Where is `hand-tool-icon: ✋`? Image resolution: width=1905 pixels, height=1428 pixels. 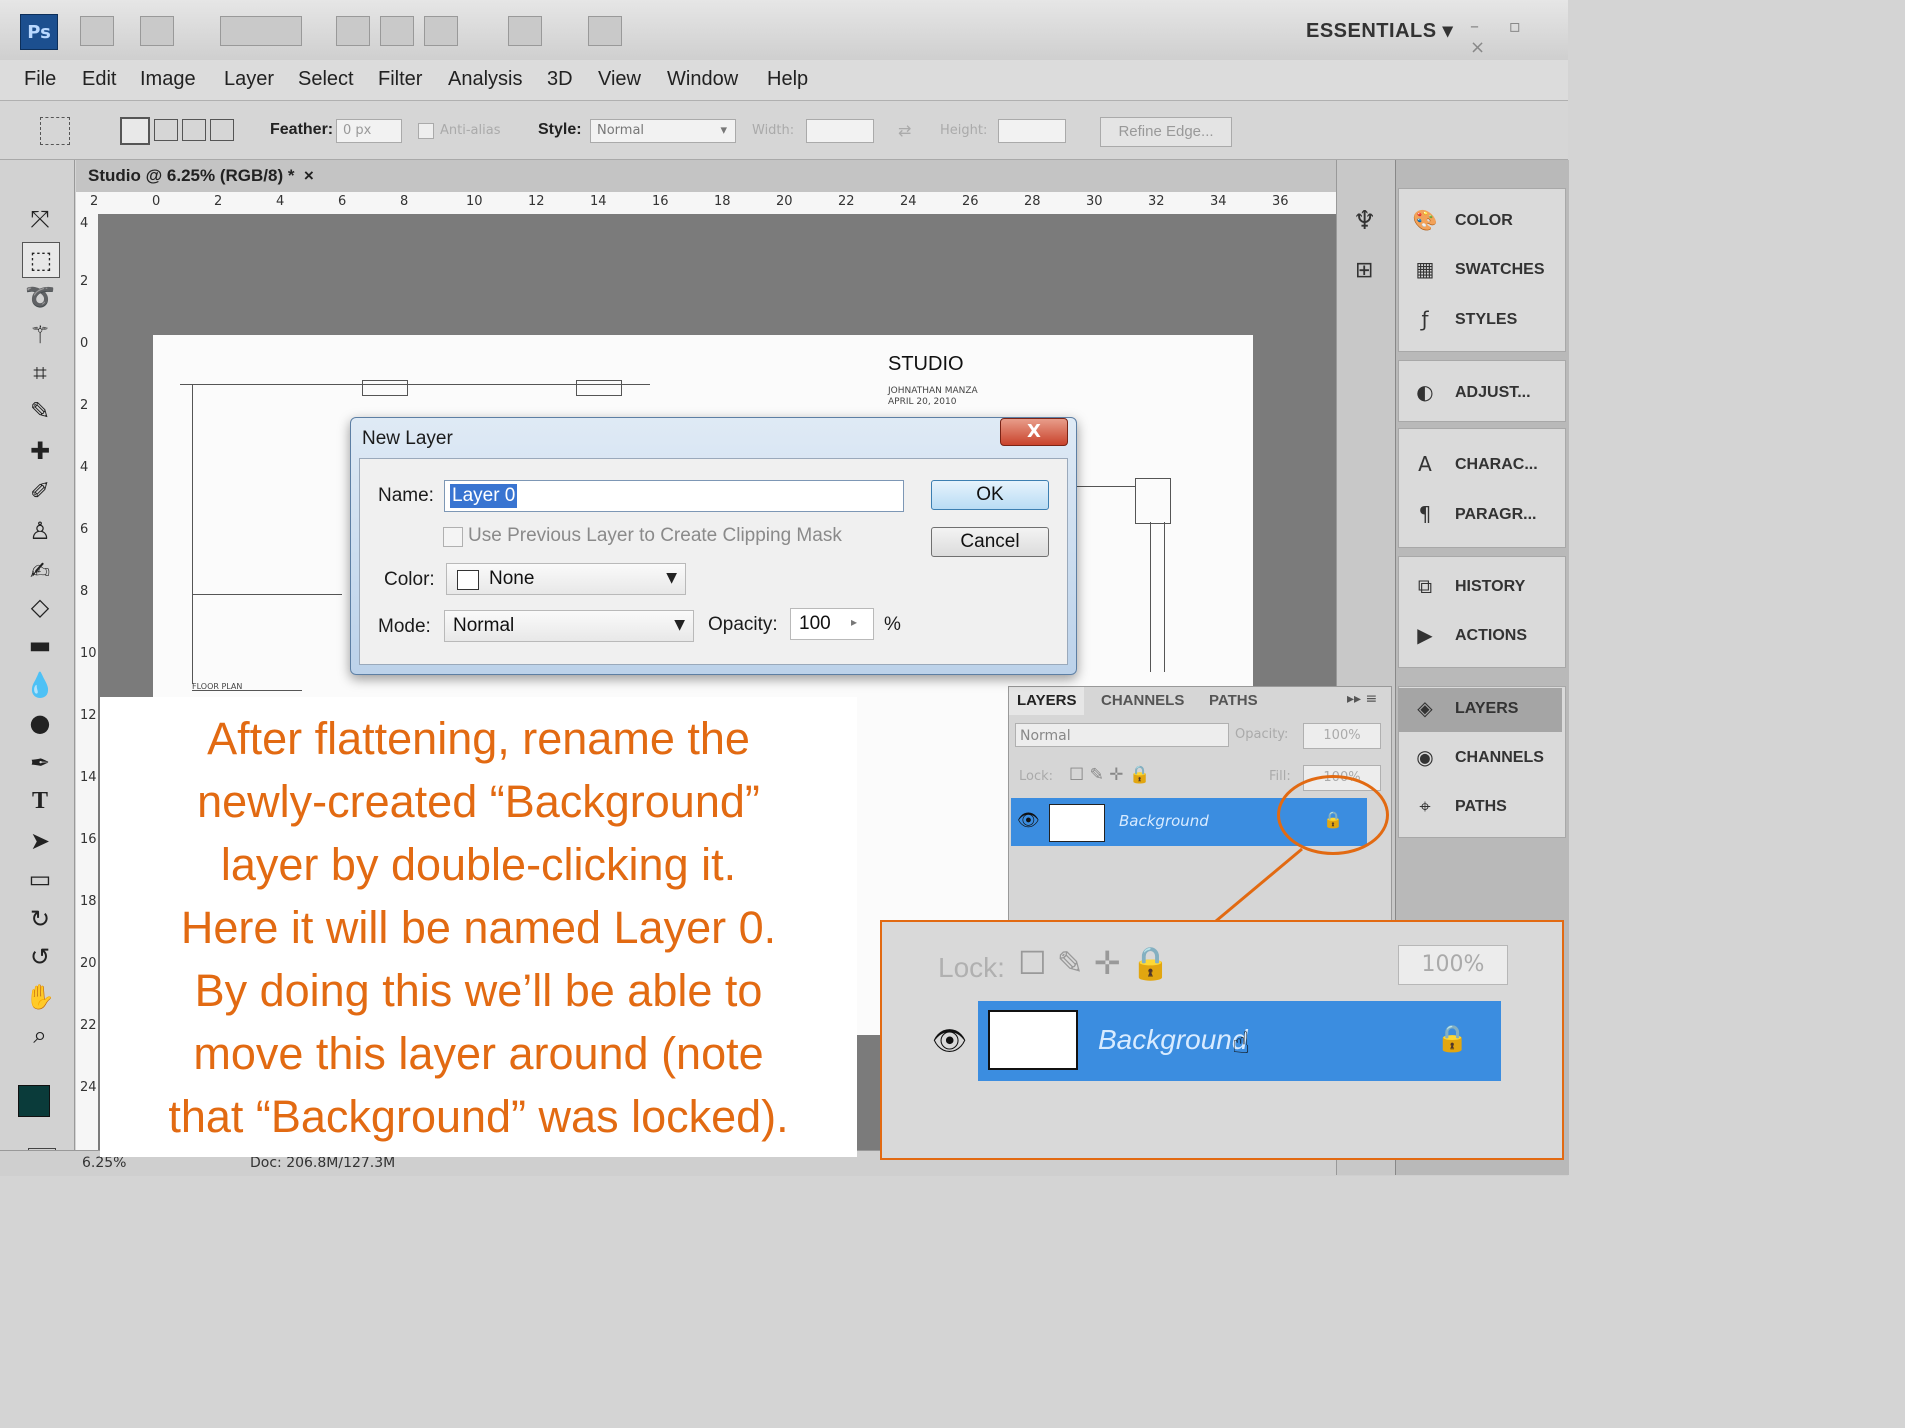 hand-tool-icon: ✋ is located at coordinates (40, 997).